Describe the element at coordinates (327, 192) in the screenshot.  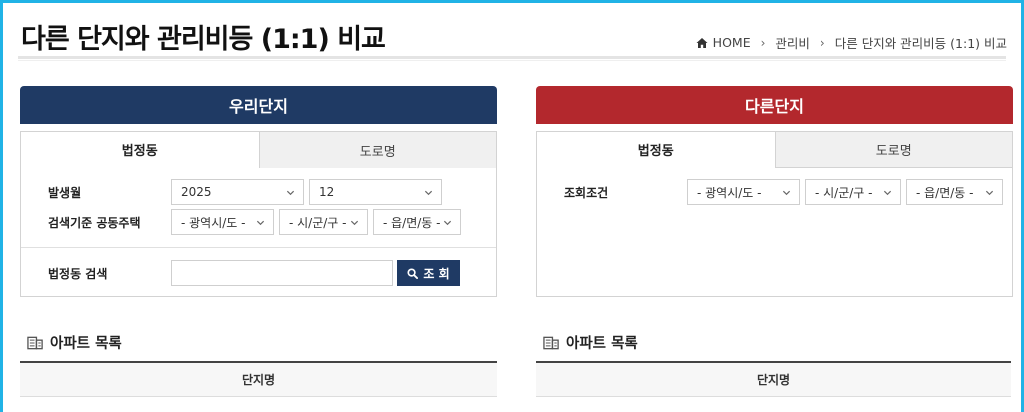
I see `month-select-value: 12` at that location.